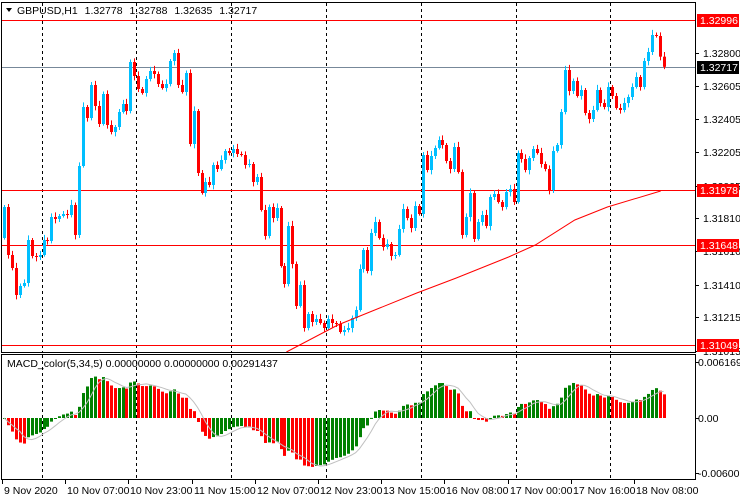 Image resolution: width=740 pixels, height=500 pixels. I want to click on price-tick-label: 1.31410, so click(721, 286).